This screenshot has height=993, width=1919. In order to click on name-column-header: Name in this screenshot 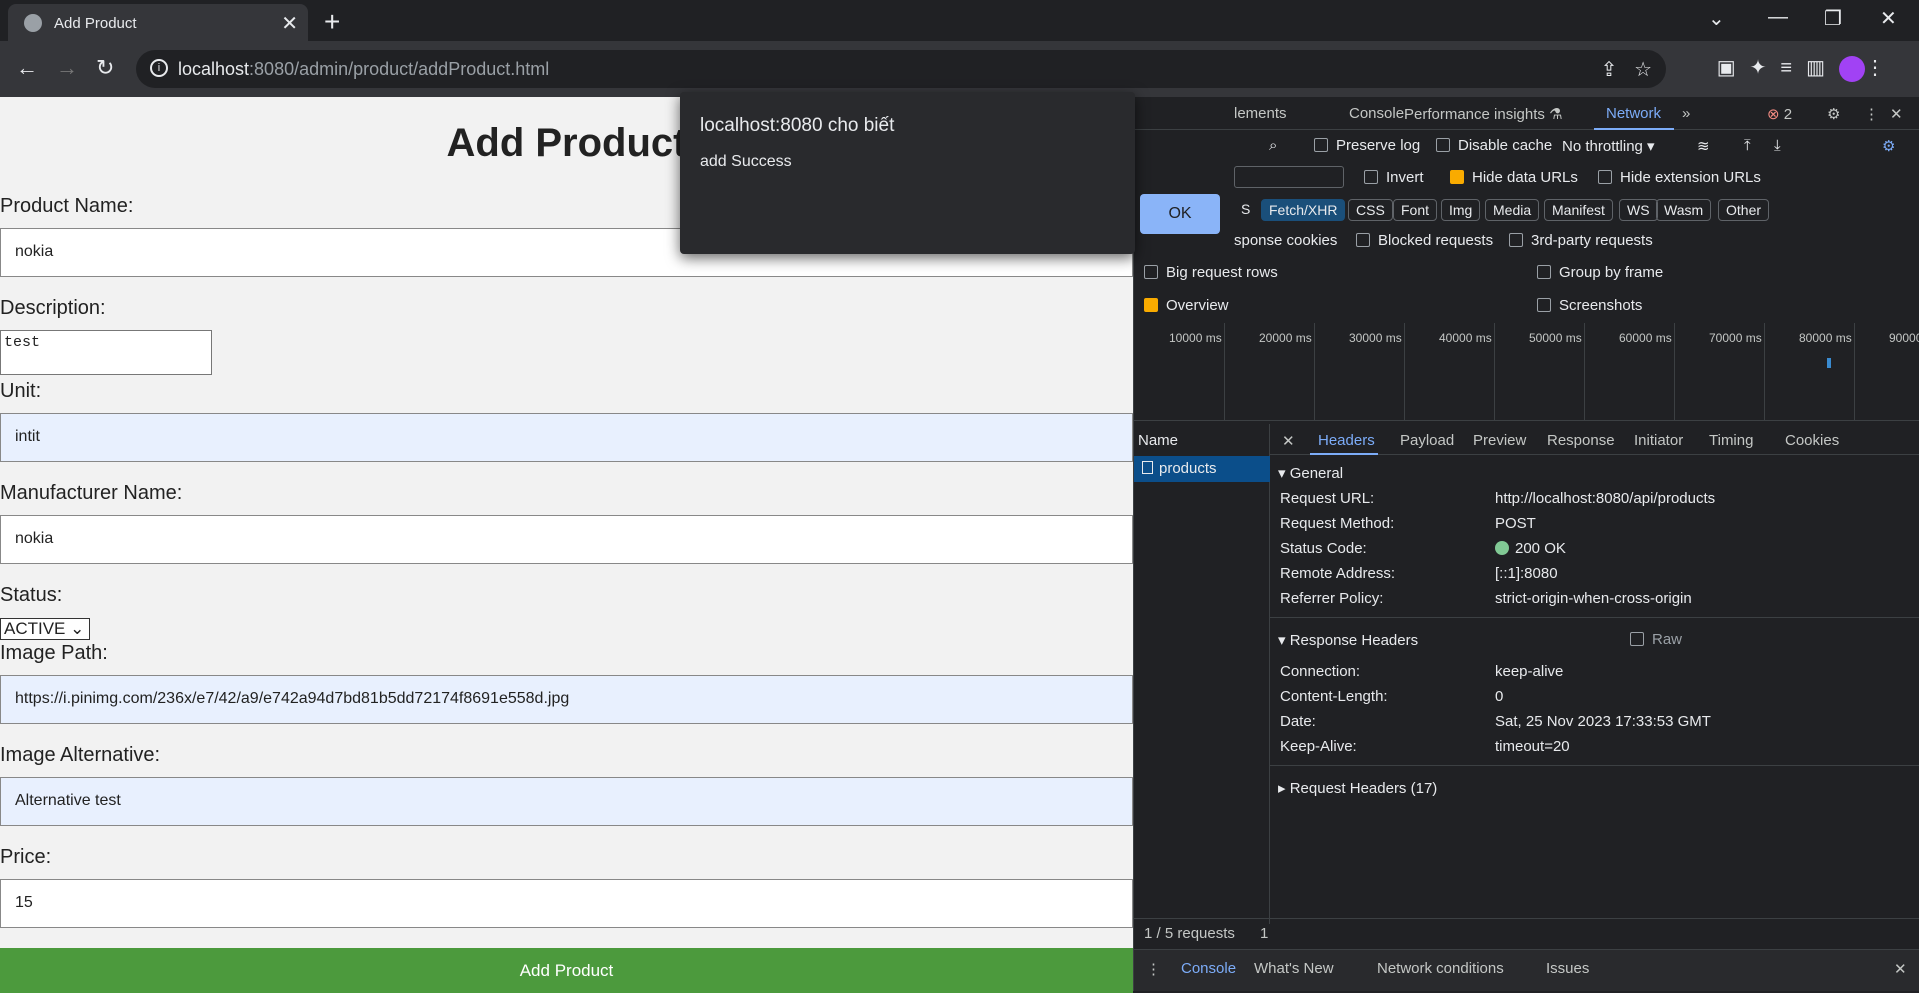, I will do `click(1158, 440)`.